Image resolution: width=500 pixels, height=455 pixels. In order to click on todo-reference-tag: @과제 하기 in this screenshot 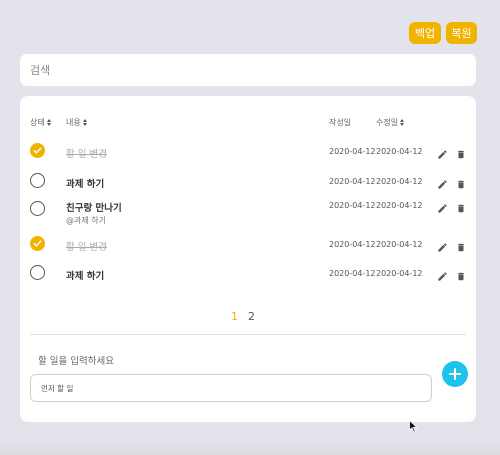, I will do `click(86, 220)`.